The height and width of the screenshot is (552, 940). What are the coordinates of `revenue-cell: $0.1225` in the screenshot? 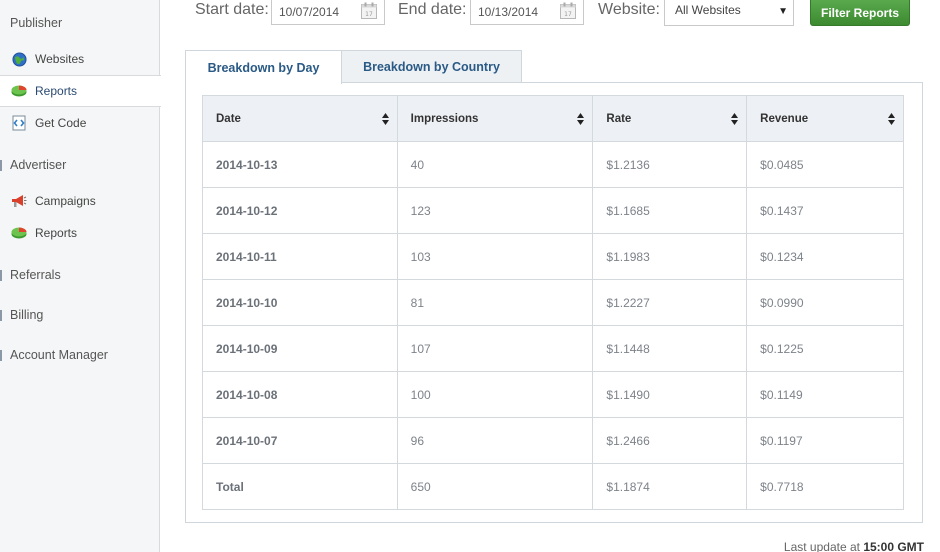 It's located at (825, 348).